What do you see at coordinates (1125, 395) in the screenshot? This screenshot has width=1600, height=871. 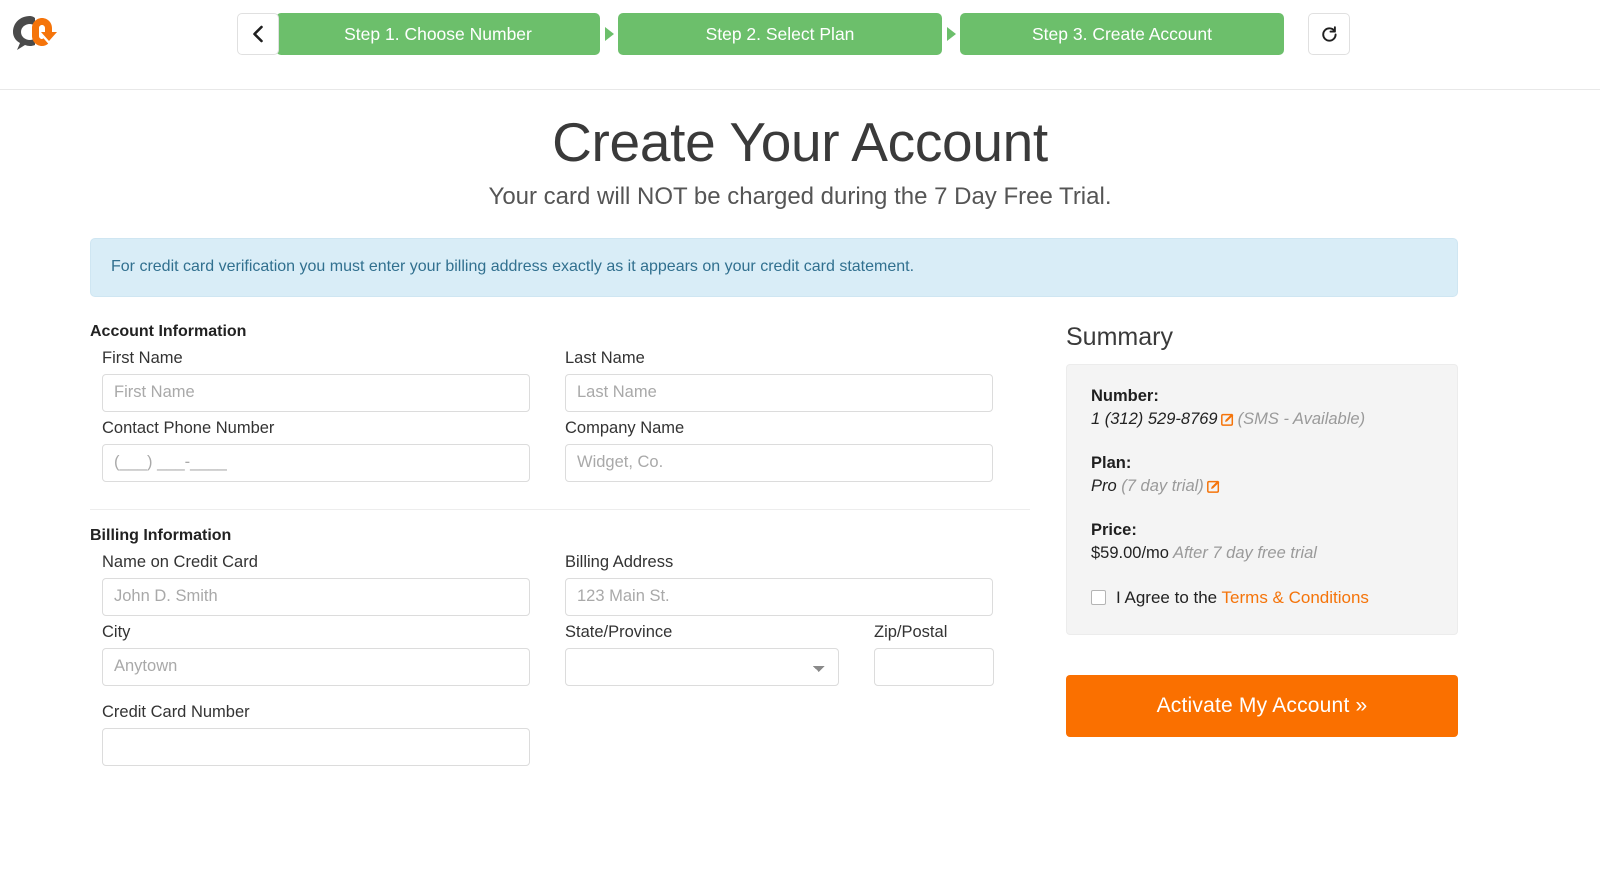 I see `summary-number-label: Number:` at bounding box center [1125, 395].